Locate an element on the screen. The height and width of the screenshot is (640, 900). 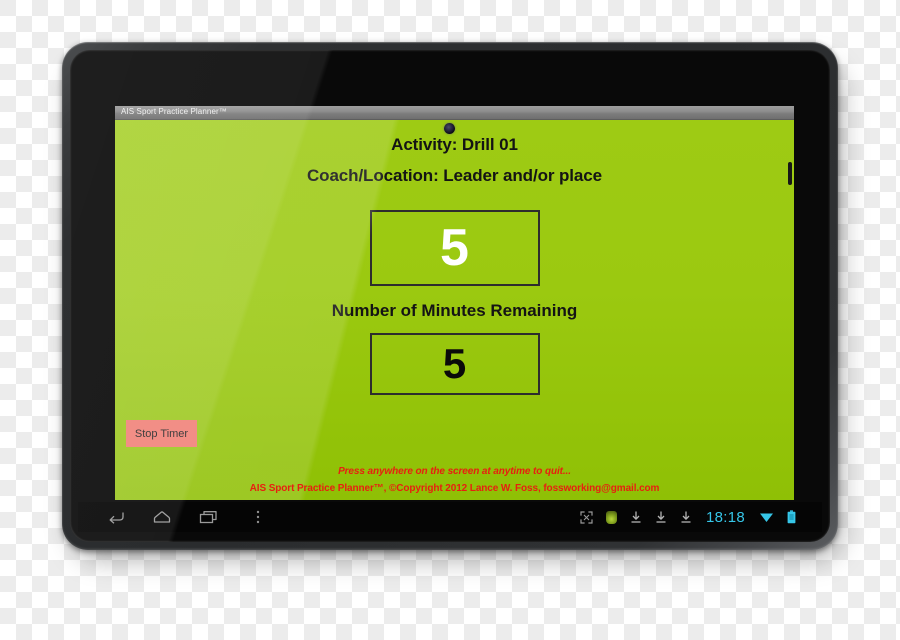
timer-countdown-value: 5 is located at coordinates (454, 248).